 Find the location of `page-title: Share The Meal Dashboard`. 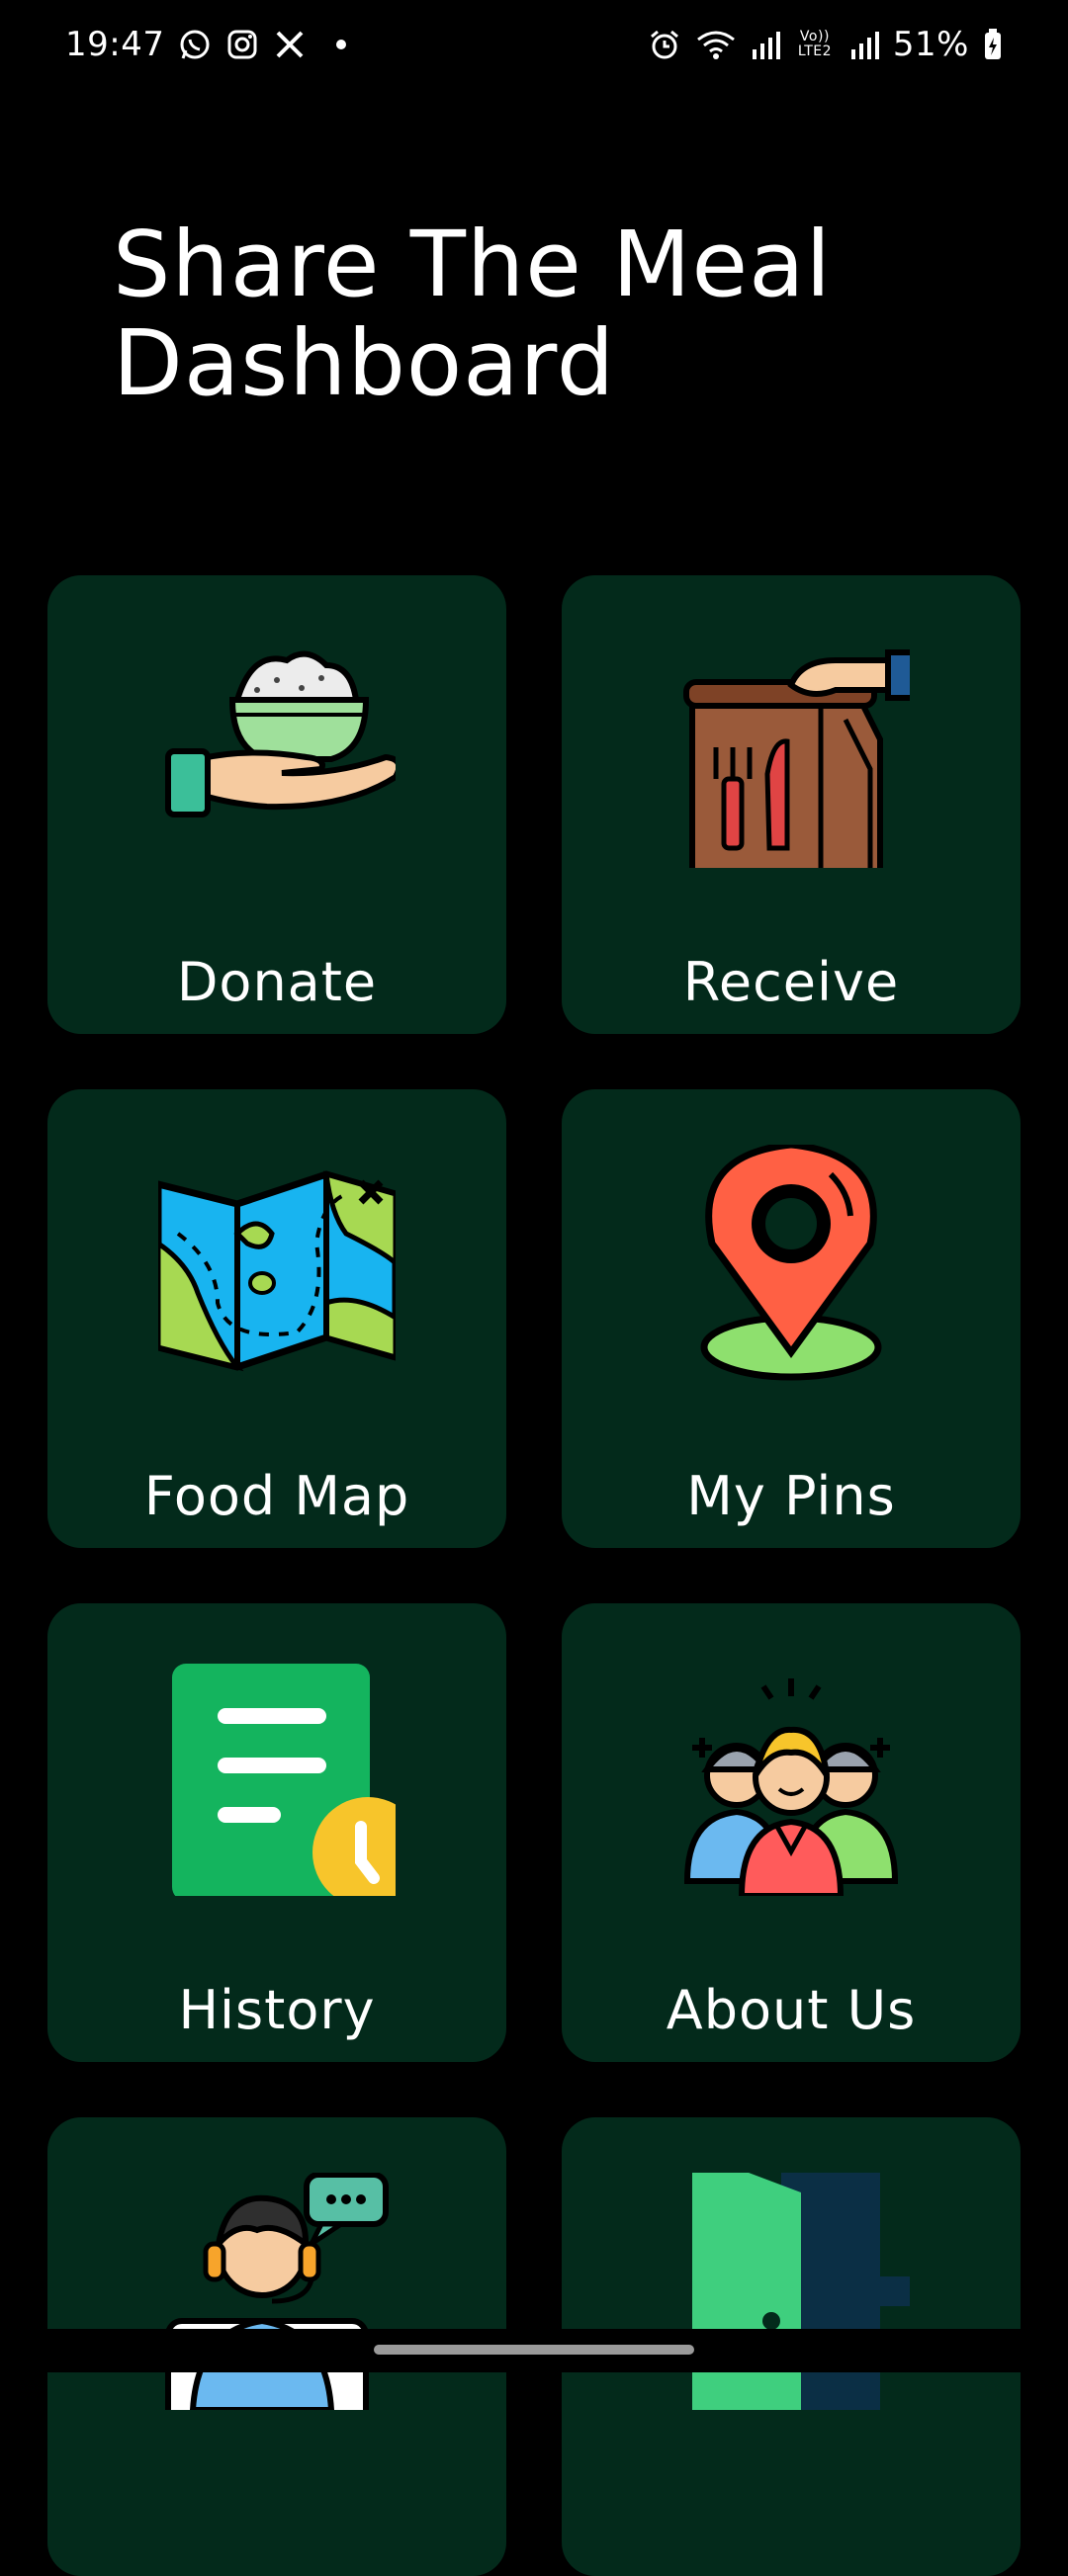

page-title: Share The Meal Dashboard is located at coordinates (548, 314).